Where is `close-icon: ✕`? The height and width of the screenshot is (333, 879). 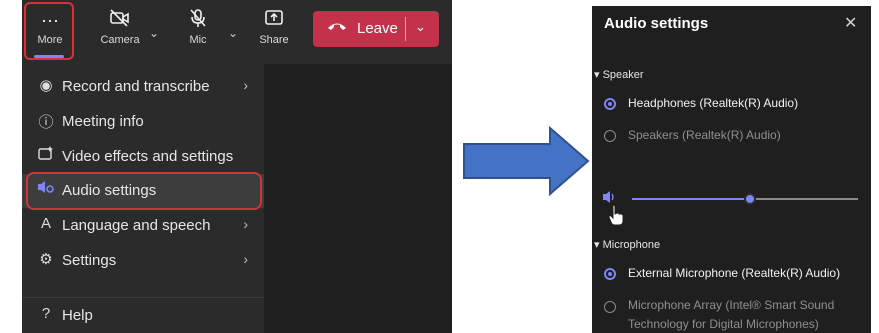
close-icon: ✕ is located at coordinates (850, 23).